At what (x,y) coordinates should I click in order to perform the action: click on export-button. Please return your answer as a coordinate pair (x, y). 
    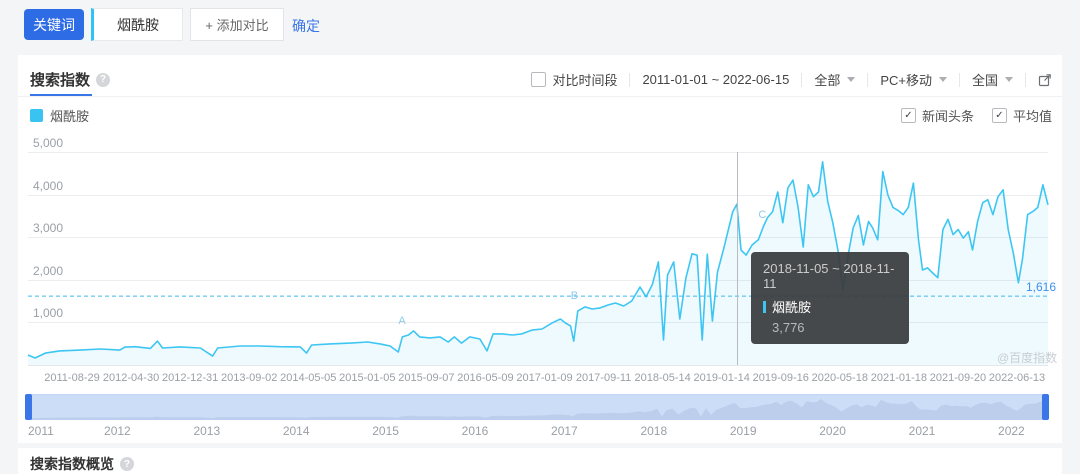
    Looking at the image, I should click on (1045, 80).